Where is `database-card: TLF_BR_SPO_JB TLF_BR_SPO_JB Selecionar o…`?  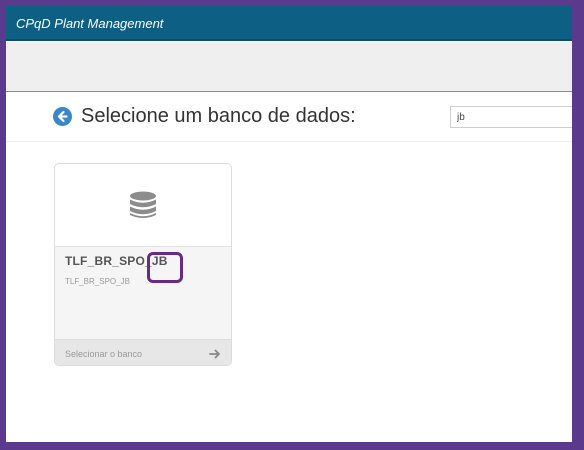 database-card: TLF_BR_SPO_JB TLF_BR_SPO_JB Selecionar o… is located at coordinates (143, 264).